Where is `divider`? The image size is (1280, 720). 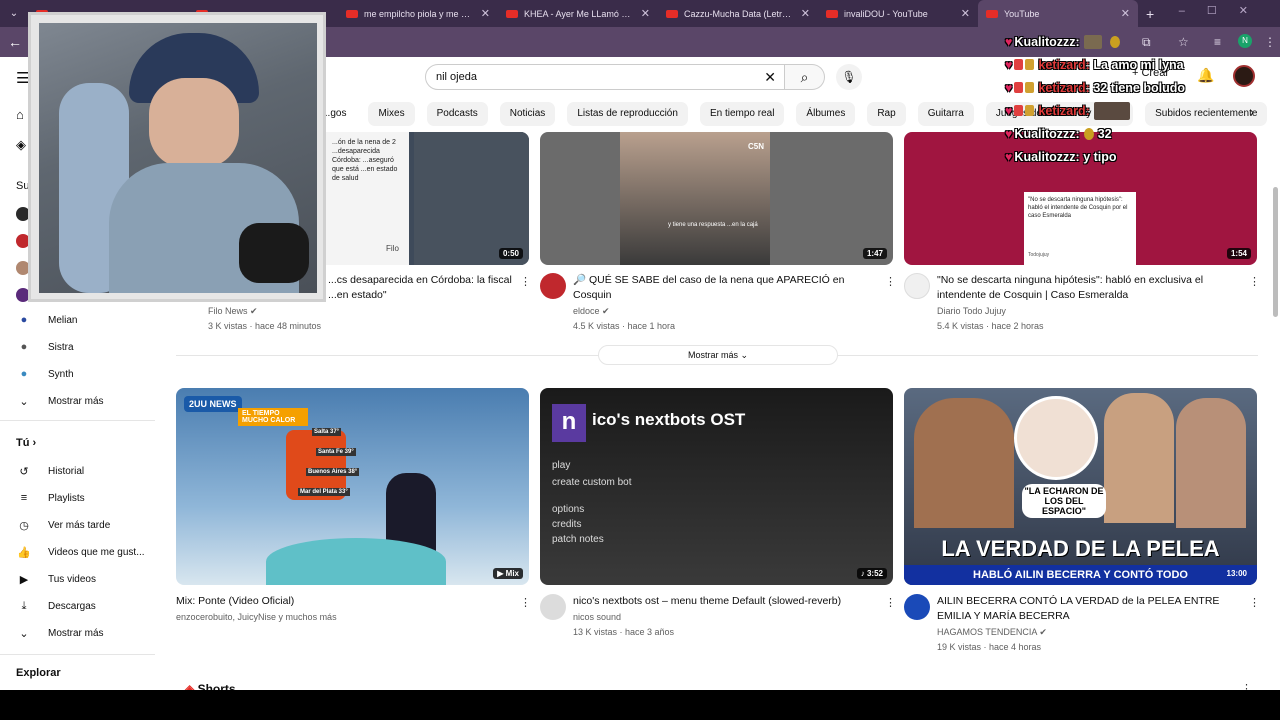
divider is located at coordinates (77, 420).